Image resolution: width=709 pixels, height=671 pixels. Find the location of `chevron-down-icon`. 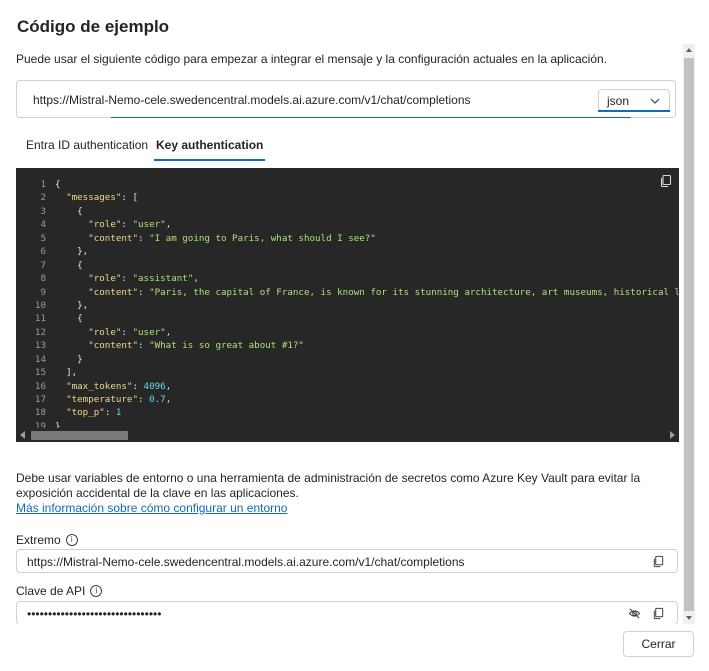

chevron-down-icon is located at coordinates (655, 101).